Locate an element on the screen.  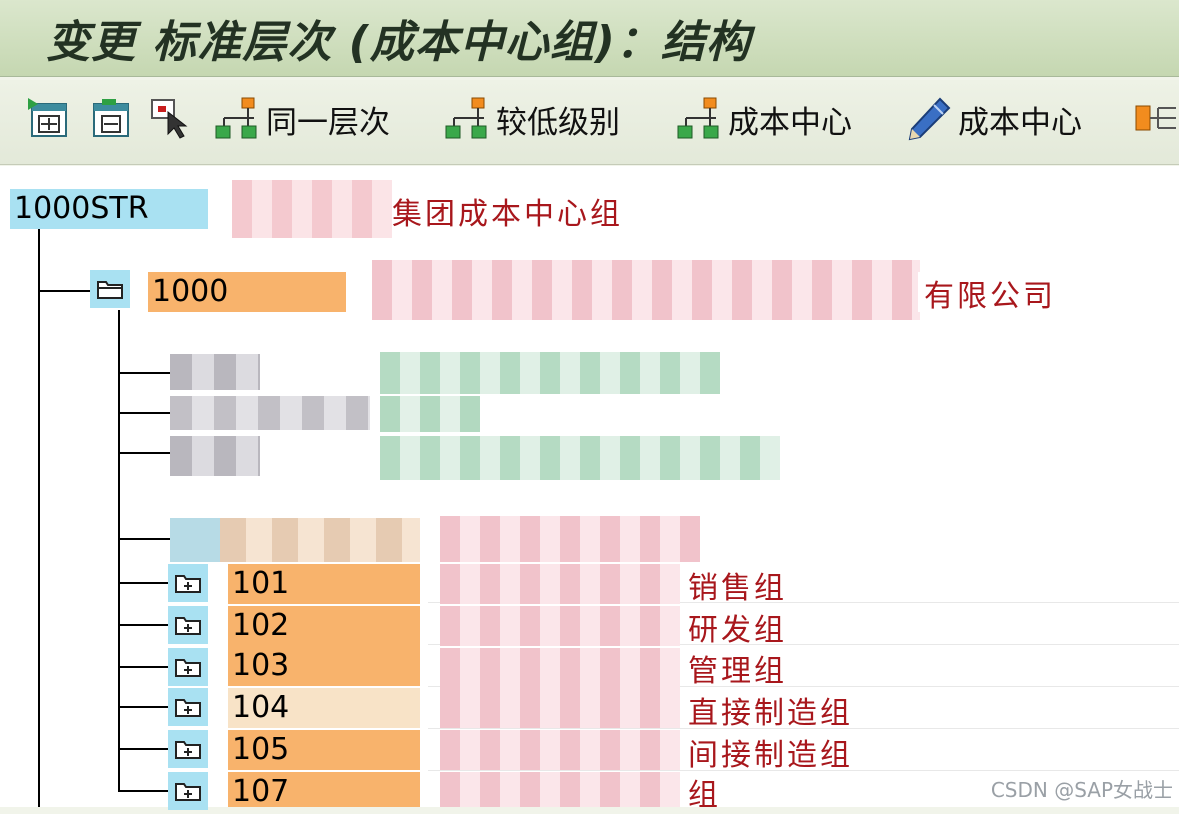
window-title: 变更 标准层次 (成本中心组)：结构 is located at coordinates (398, 42).